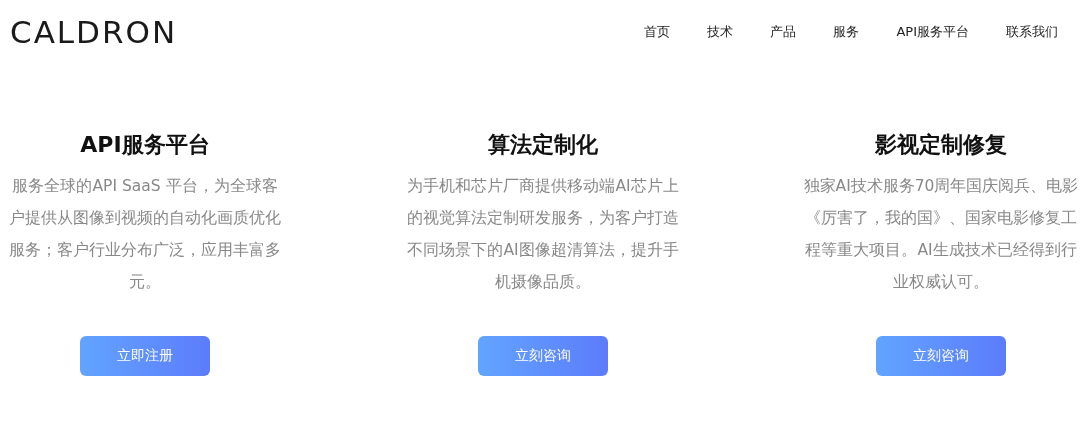 The image size is (1080, 443). What do you see at coordinates (941, 234) in the screenshot?
I see `card-description: 独家AI技术服务70周年国庆阅兵、电影《厉害了，我的国》、国家电影修复工程等重大项目。AI生成技术已经得到行业权威认可。` at bounding box center [941, 234].